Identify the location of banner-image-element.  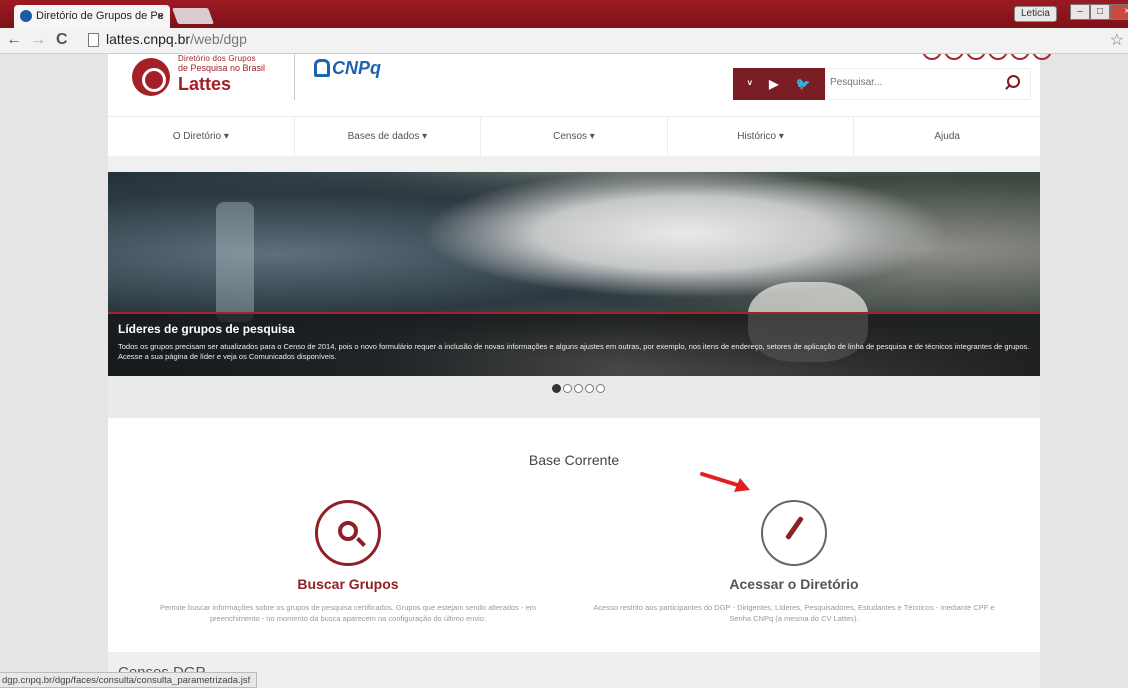
(235, 262).